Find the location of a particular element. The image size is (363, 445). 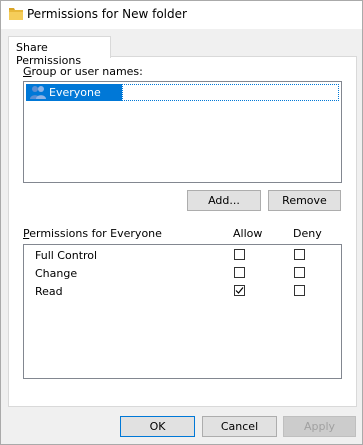

remove-button: Remove is located at coordinates (304, 200).